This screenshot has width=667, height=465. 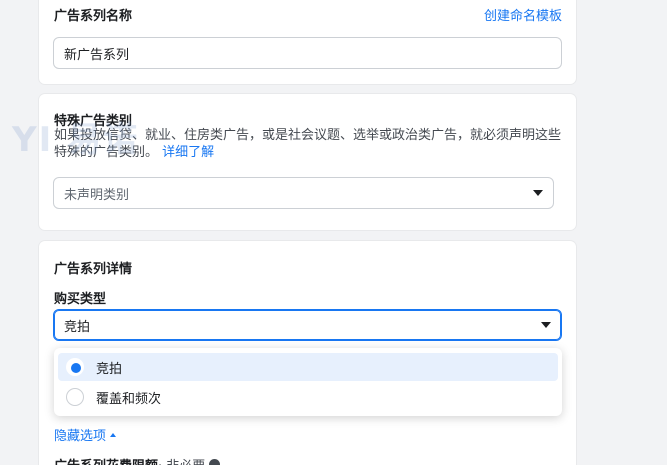 What do you see at coordinates (308, 397) in the screenshot?
I see `buying-type-option-reach-frequency: 覆盖和频次` at bounding box center [308, 397].